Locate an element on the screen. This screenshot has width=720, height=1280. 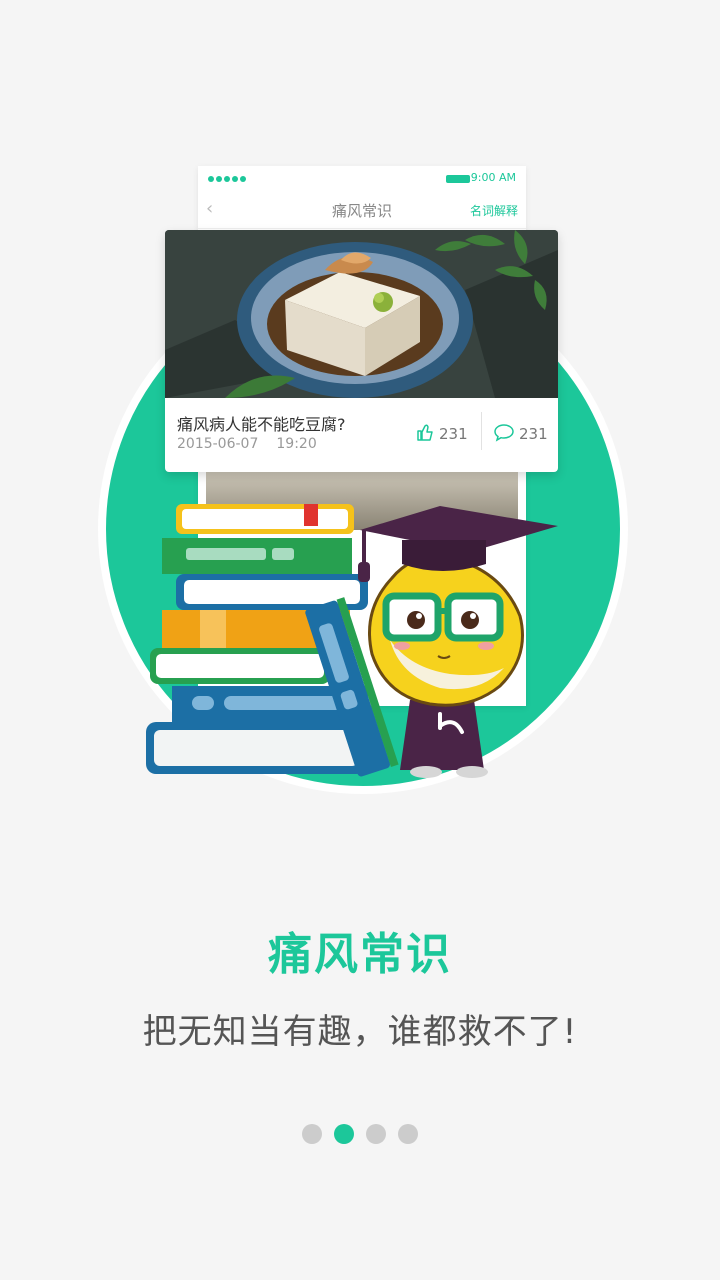
tofu-photo is located at coordinates (361, 314).